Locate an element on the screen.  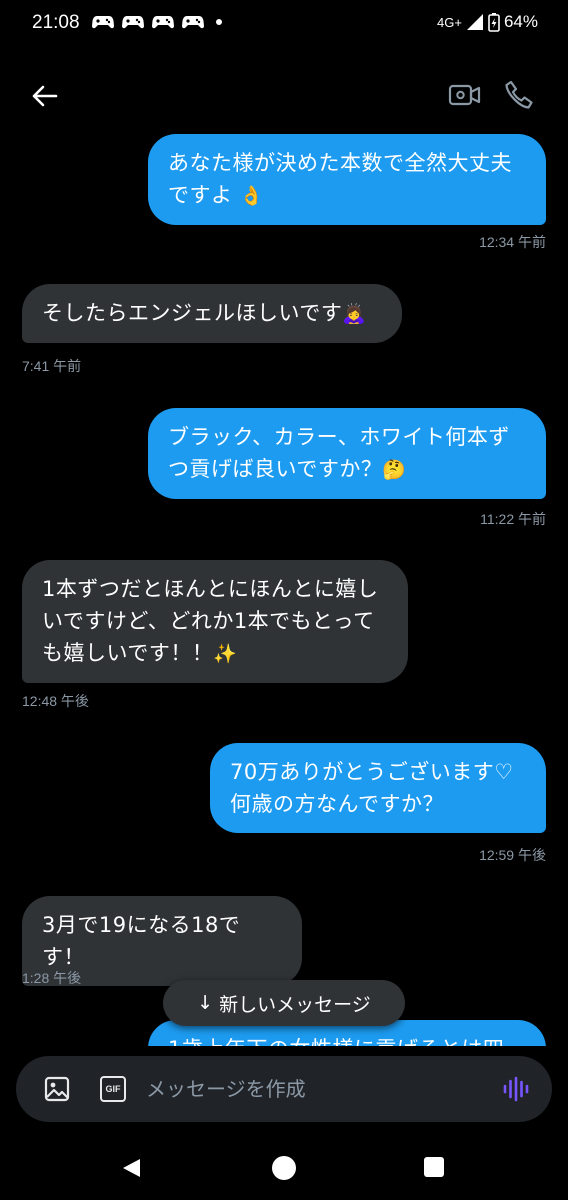
message-text: ですよ is located at coordinates (200, 195).